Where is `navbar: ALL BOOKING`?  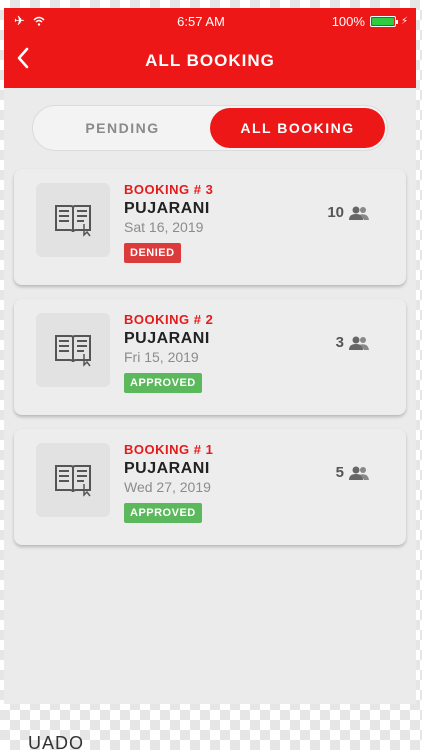
navbar: ALL BOOKING is located at coordinates (210, 61).